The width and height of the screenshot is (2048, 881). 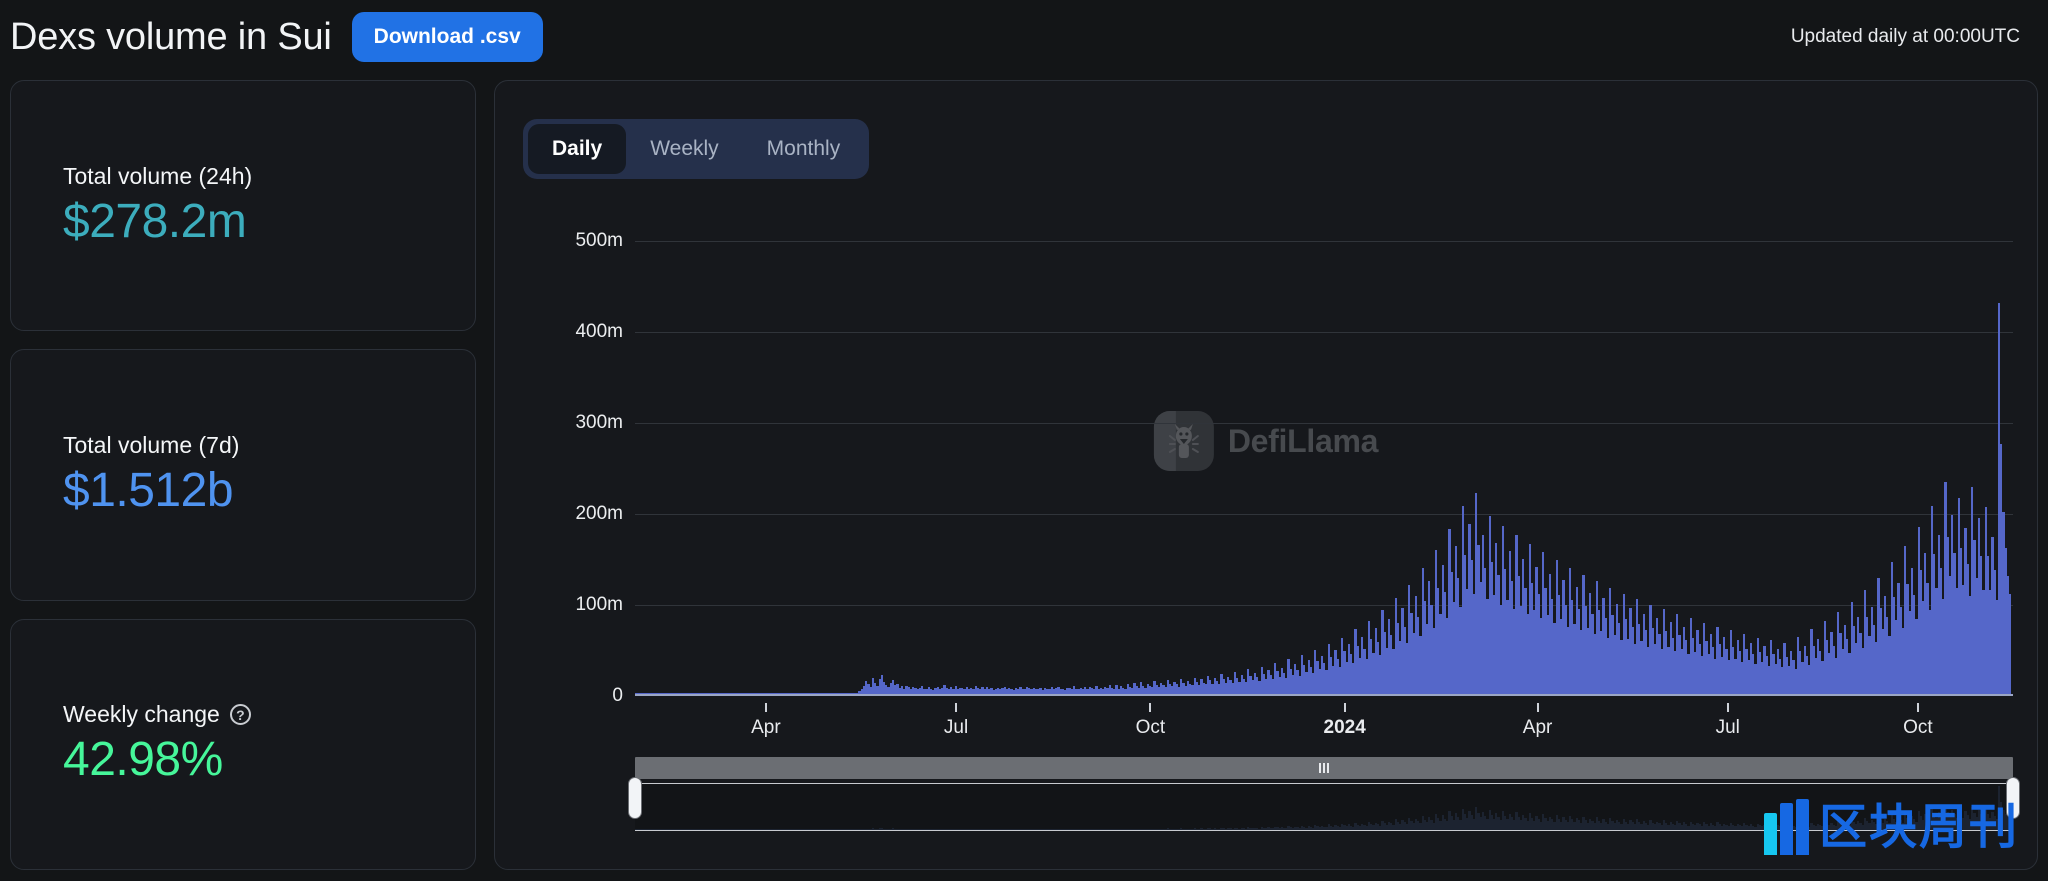 I want to click on question-mark-icon: ?, so click(x=240, y=715).